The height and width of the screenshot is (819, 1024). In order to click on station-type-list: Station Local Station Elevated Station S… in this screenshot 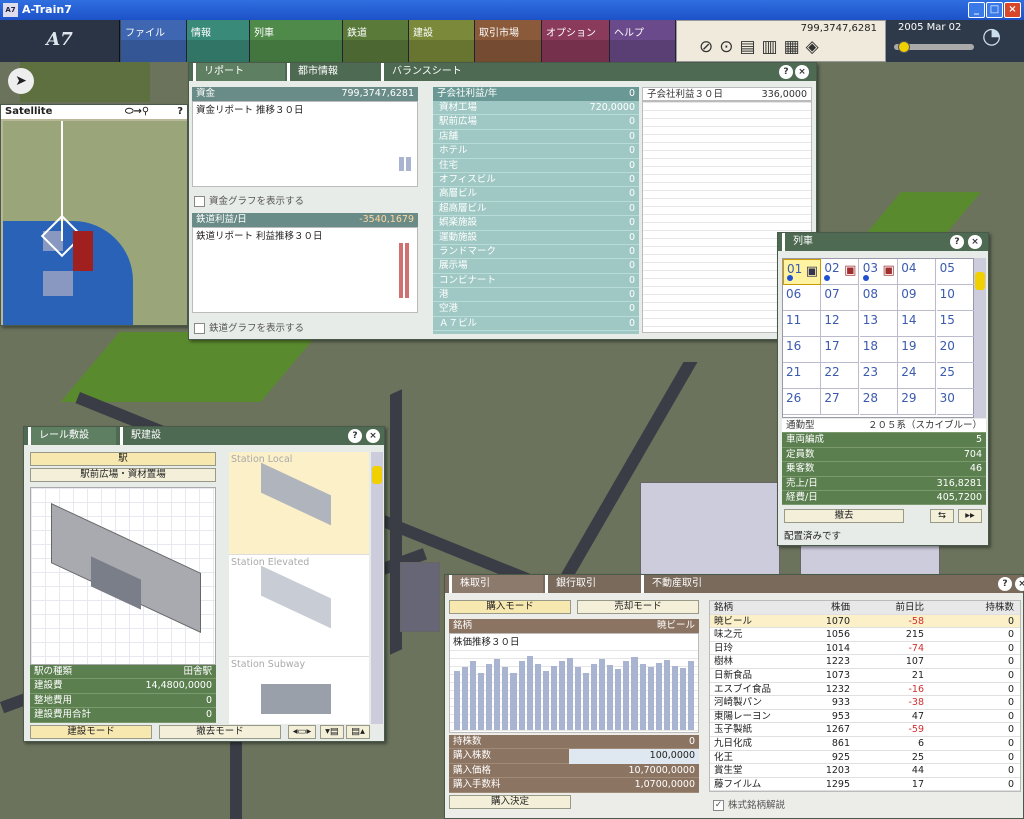, I will do `click(299, 588)`.